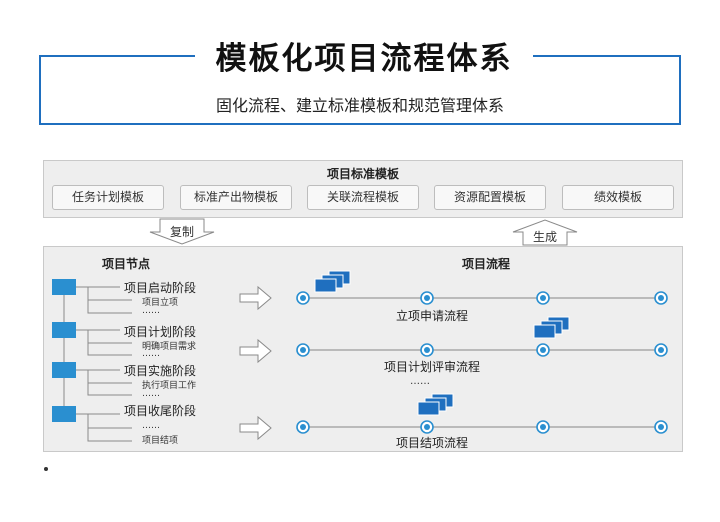 This screenshot has height=522, width=720. I want to click on flow-label-closure: 项目结项流程, so click(431, 443).